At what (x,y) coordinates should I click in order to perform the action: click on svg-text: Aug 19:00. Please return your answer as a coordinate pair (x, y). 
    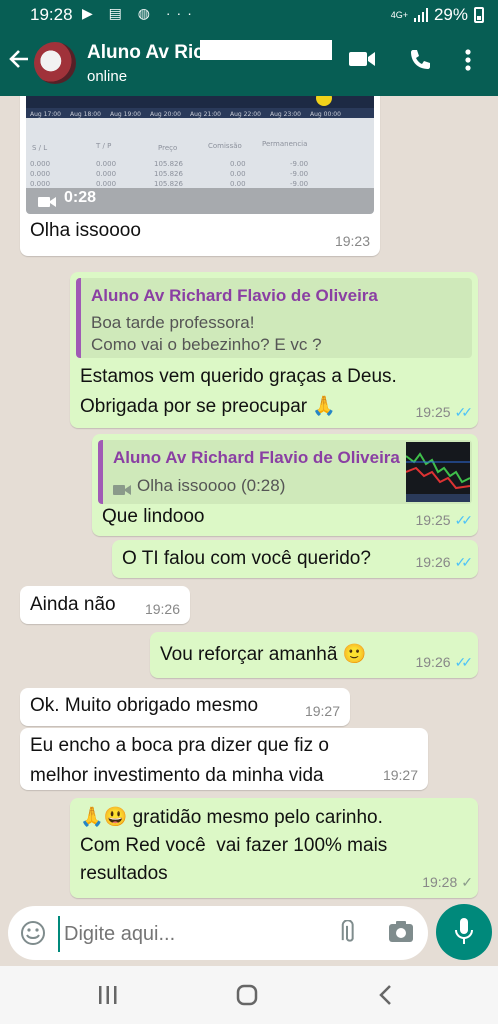
    Looking at the image, I should click on (125, 114).